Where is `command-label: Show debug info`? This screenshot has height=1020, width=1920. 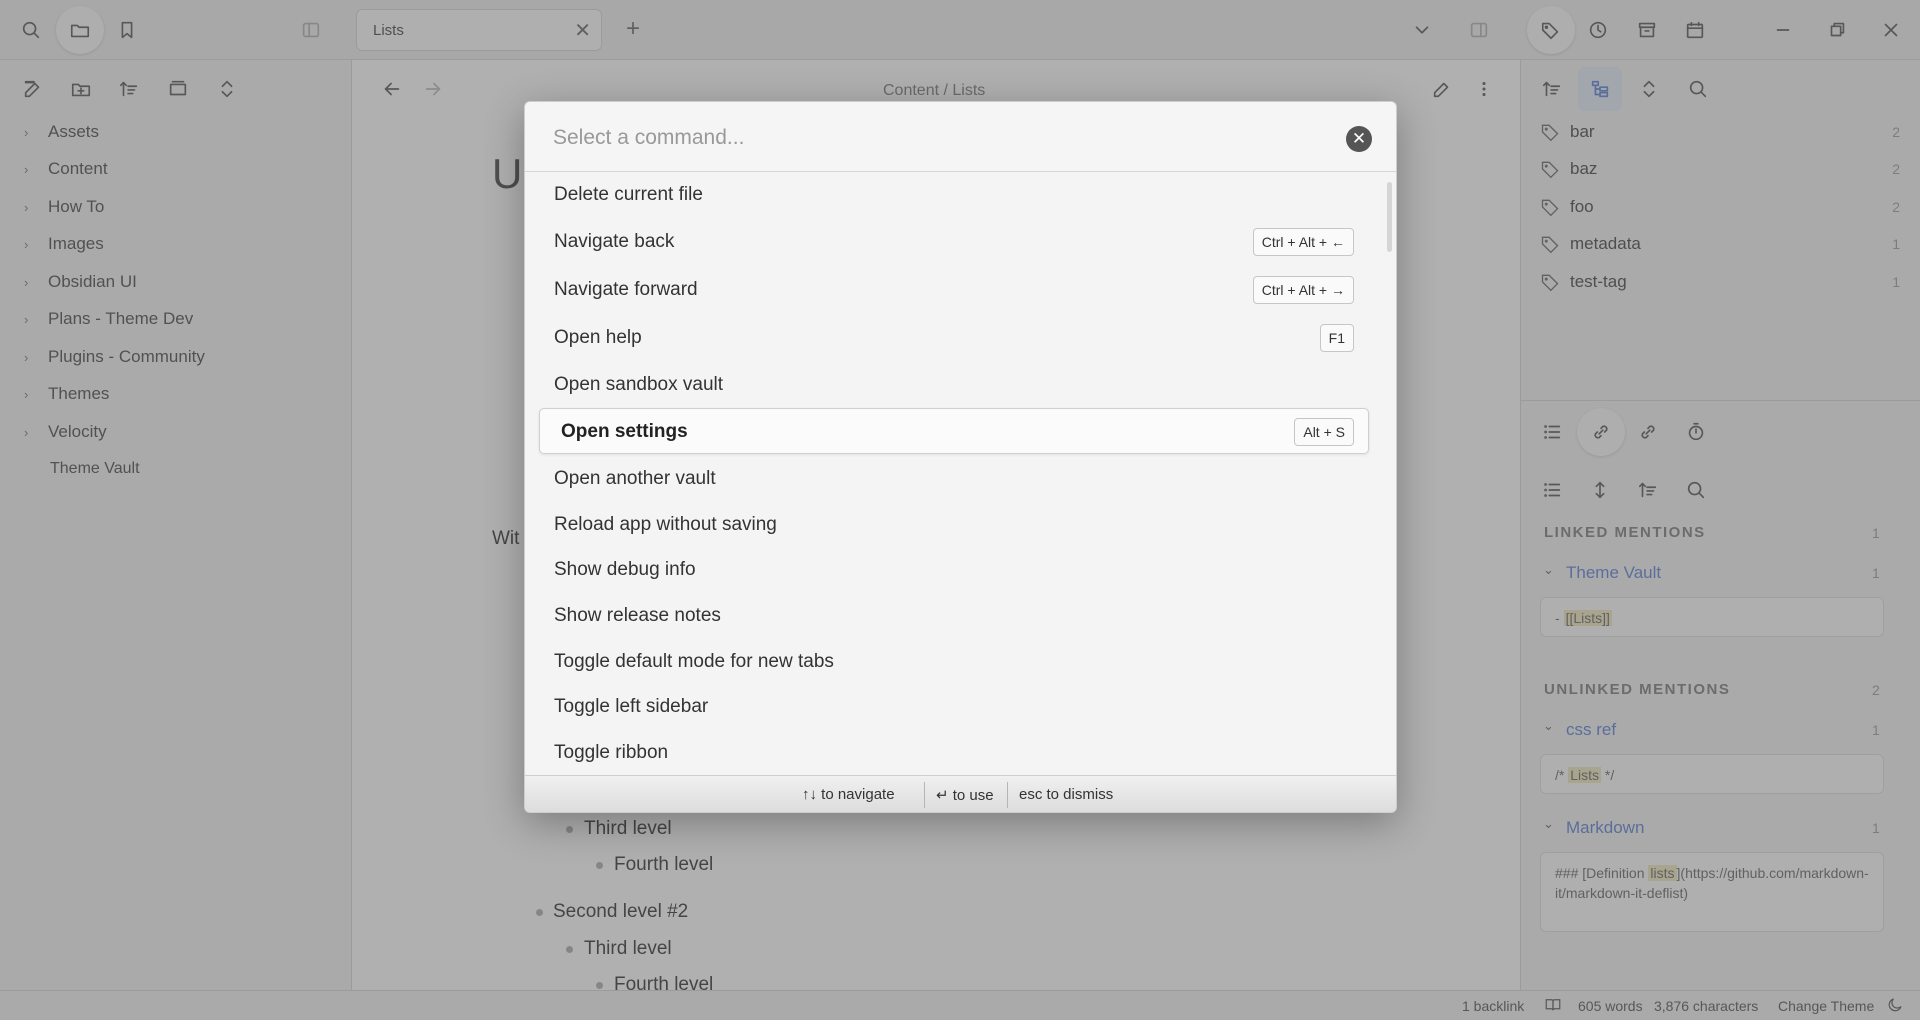
command-label: Show debug info is located at coordinates (625, 569).